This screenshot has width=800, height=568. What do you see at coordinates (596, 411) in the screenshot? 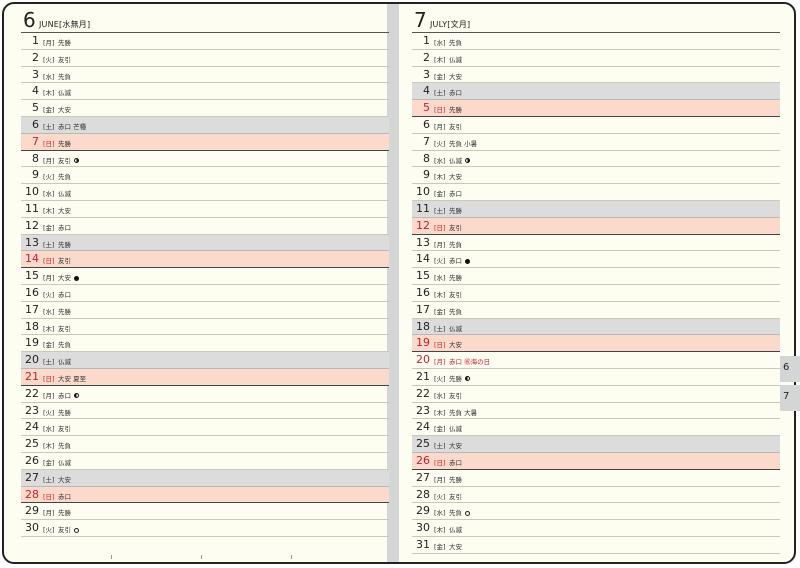
I see `day-row: 23 [木] 先負 大暑` at bounding box center [596, 411].